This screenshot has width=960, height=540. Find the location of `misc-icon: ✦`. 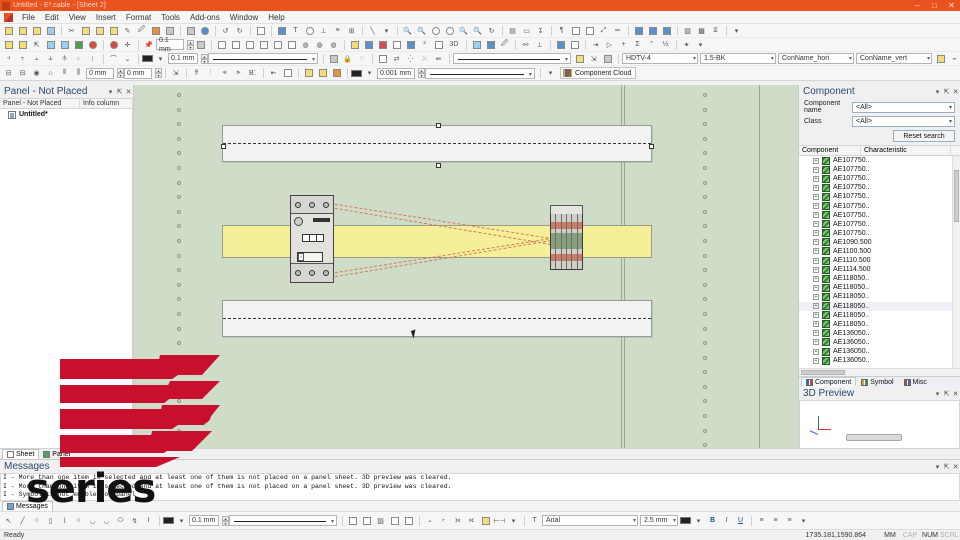

misc-icon: ✦ is located at coordinates (686, 45).